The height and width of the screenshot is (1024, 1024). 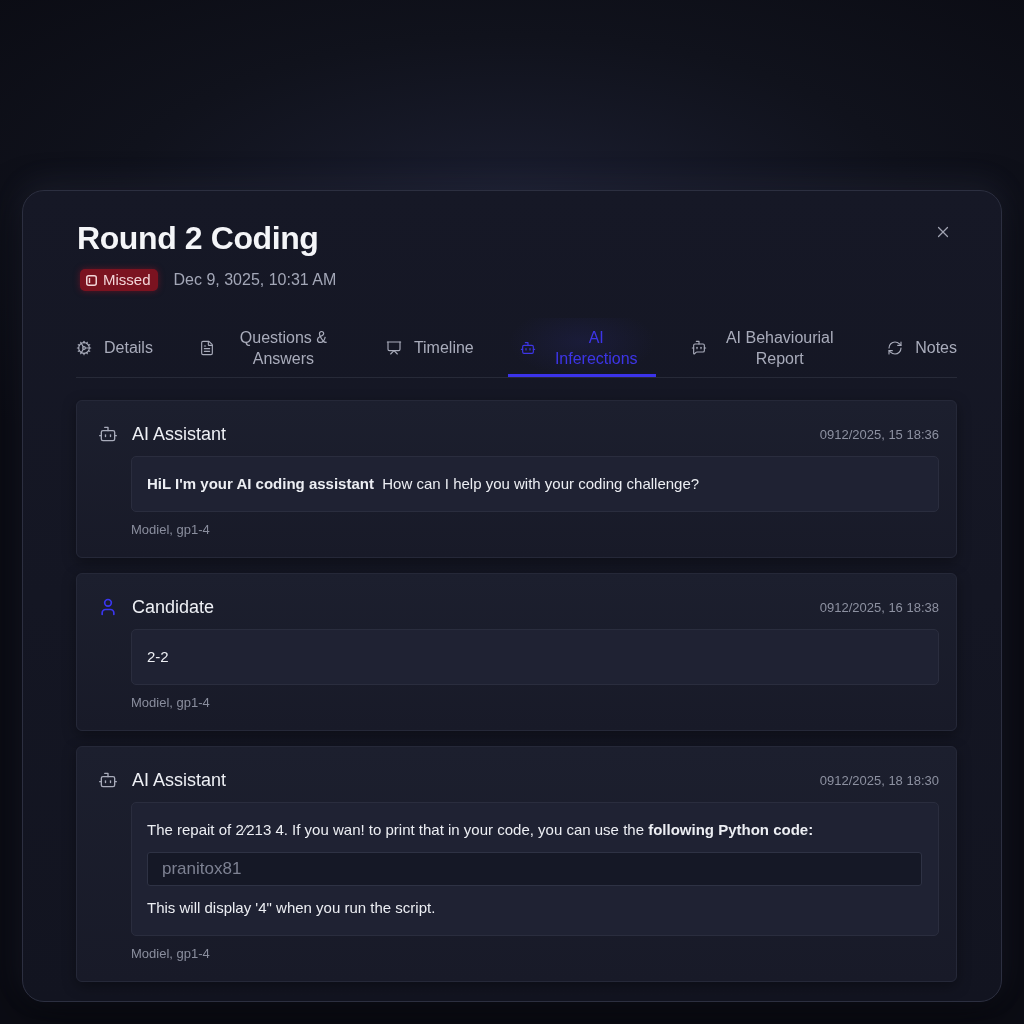 I want to click on tab: Timeline, so click(x=429, y=347).